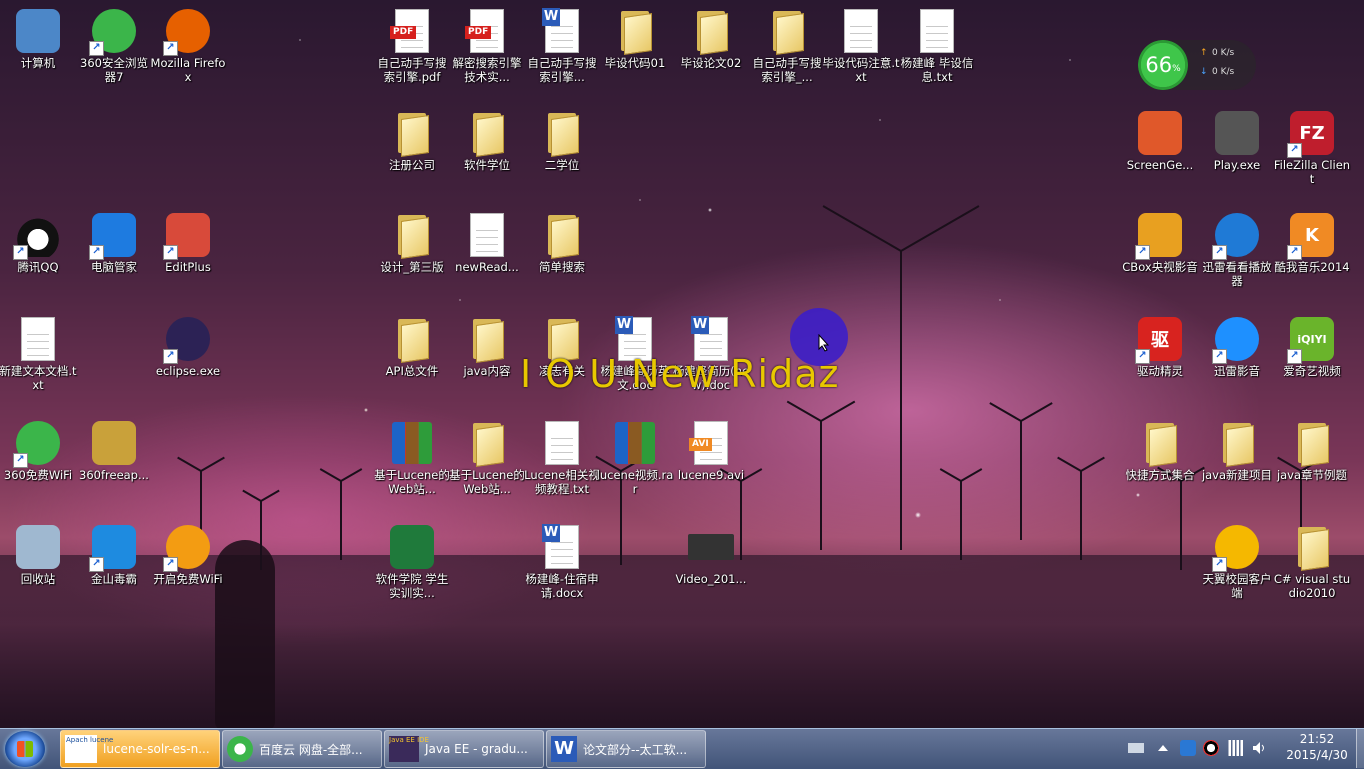 The width and height of the screenshot is (1364, 769). What do you see at coordinates (1312, 243) in the screenshot?
I see `desktop-icon: K ↗ 酷我音乐2014` at bounding box center [1312, 243].